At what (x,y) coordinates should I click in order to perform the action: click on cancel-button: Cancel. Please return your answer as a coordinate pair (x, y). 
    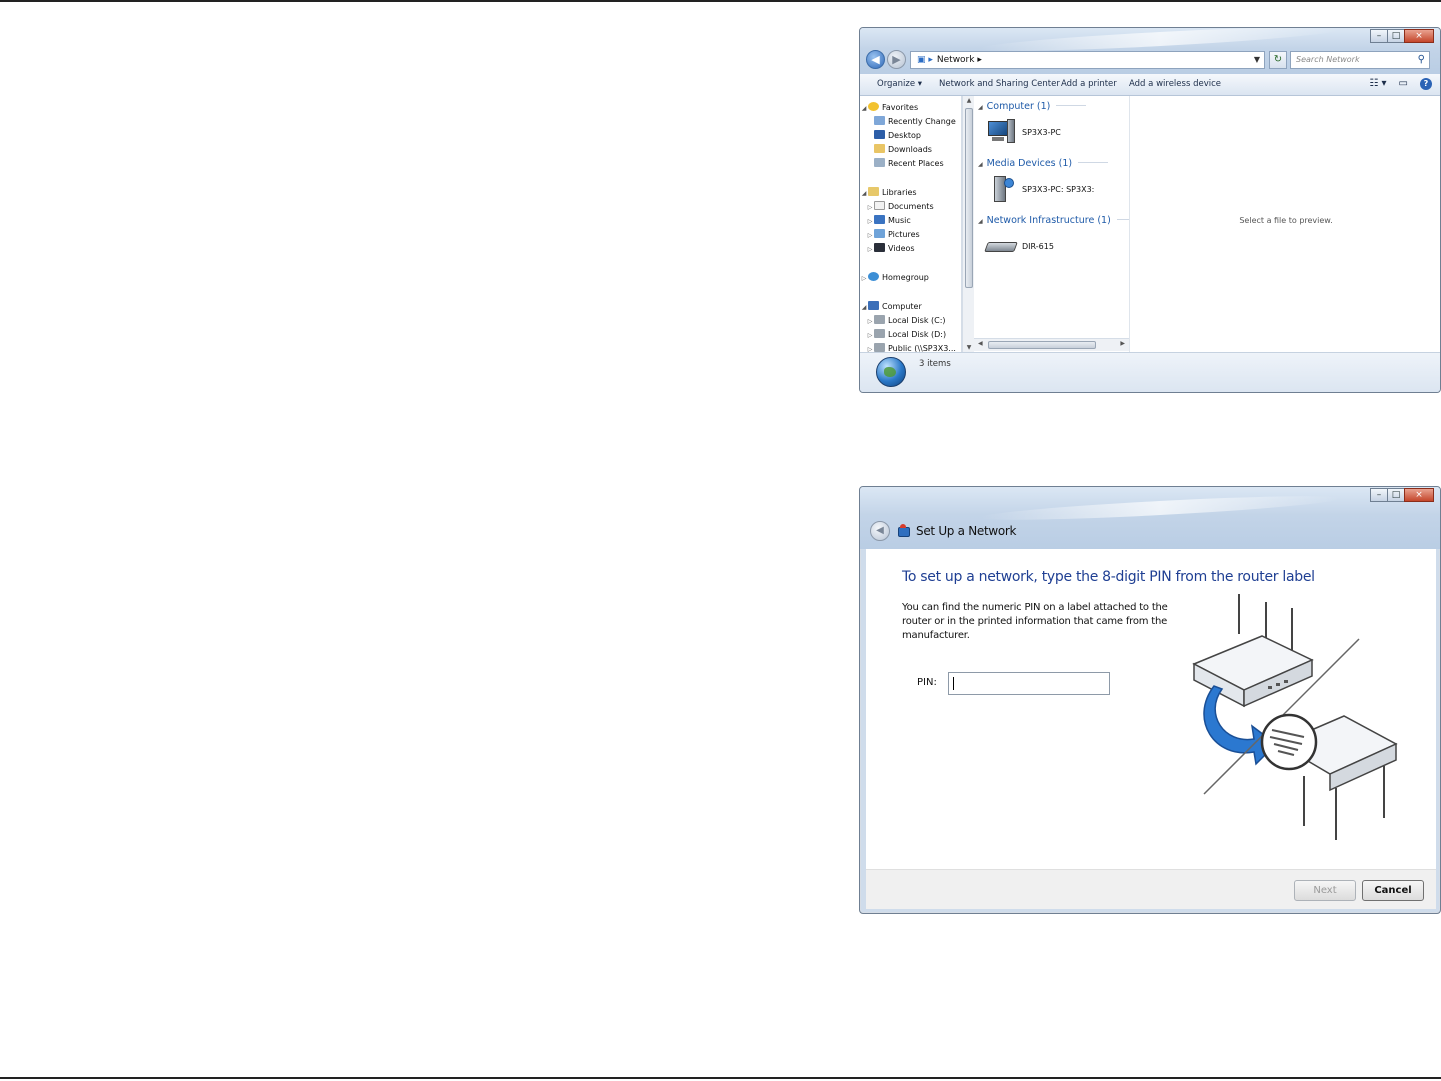
    Looking at the image, I should click on (1393, 890).